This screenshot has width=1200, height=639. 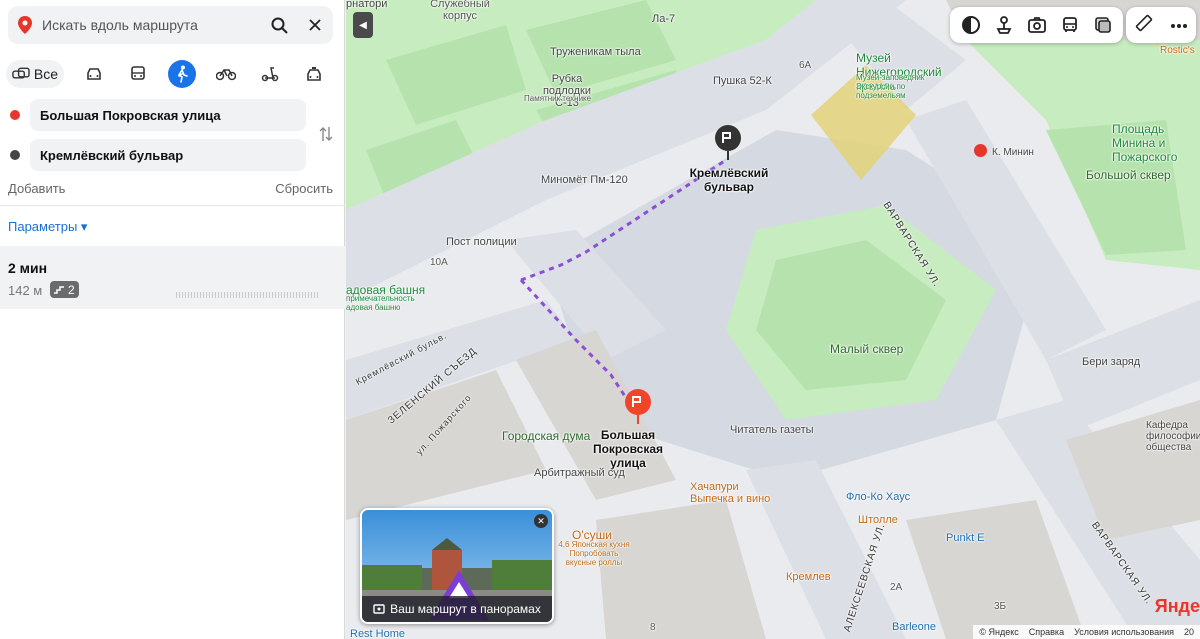 What do you see at coordinates (247, 295) in the screenshot?
I see `elevation-profile` at bounding box center [247, 295].